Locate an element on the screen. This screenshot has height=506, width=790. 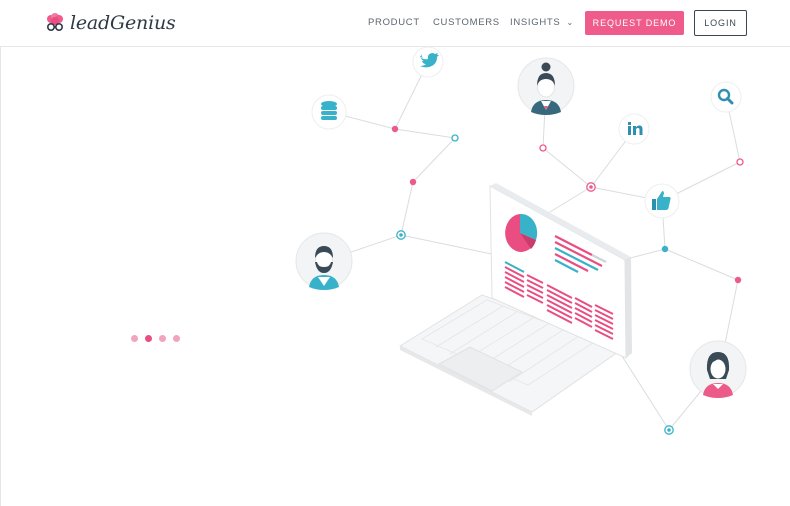
search-icon is located at coordinates (726, 97).